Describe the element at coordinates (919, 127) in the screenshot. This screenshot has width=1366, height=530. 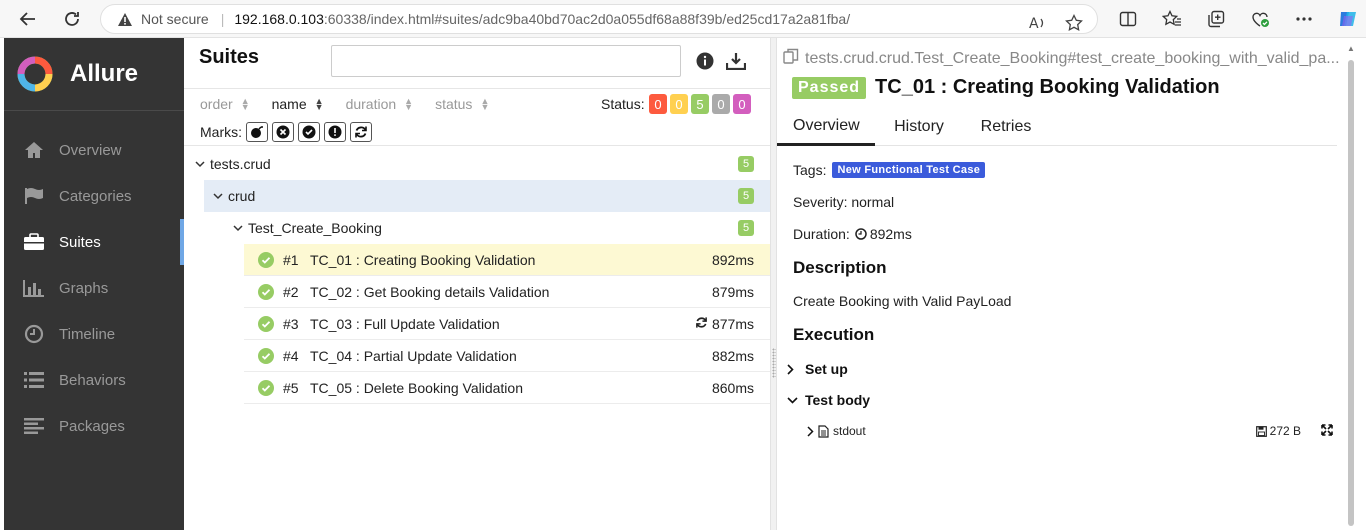
I see `tab-history: History` at that location.